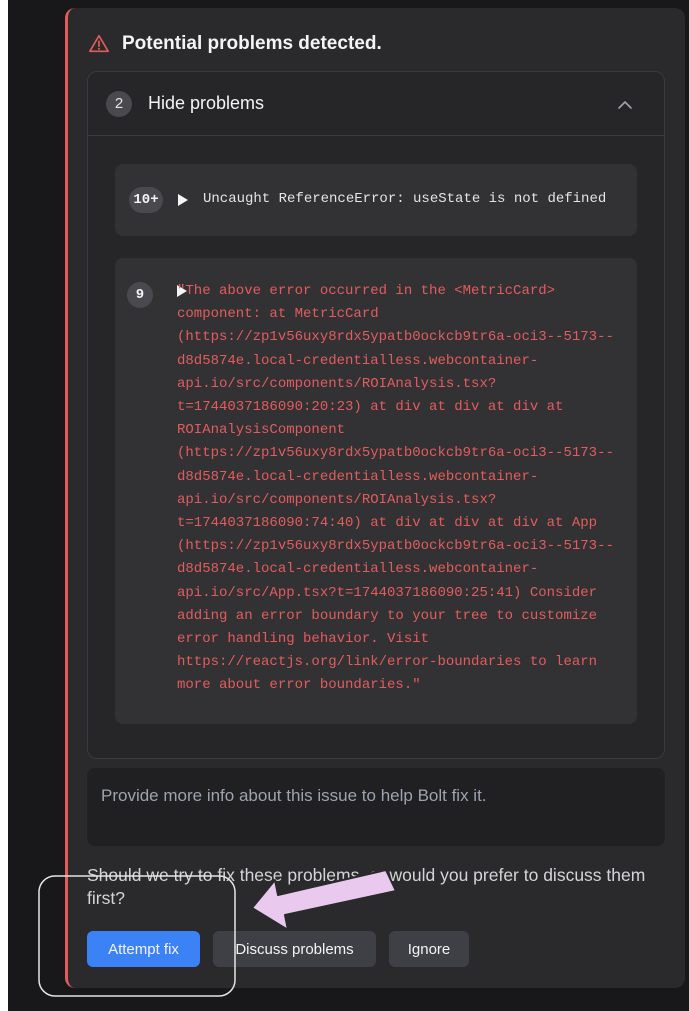 The height and width of the screenshot is (1011, 689). Describe the element at coordinates (143, 949) in the screenshot. I see `attempt-fix-button: Attempt fix` at that location.